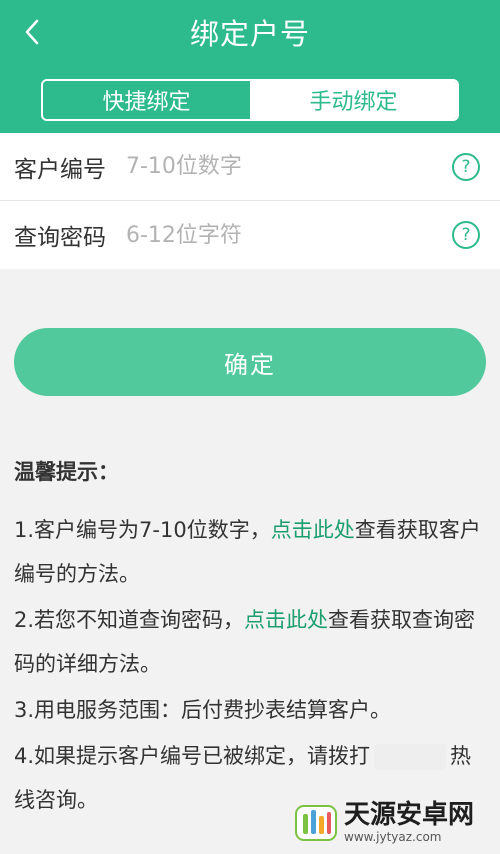 The width and height of the screenshot is (500, 854). I want to click on query-password-row: 查询密码 ?, so click(250, 235).